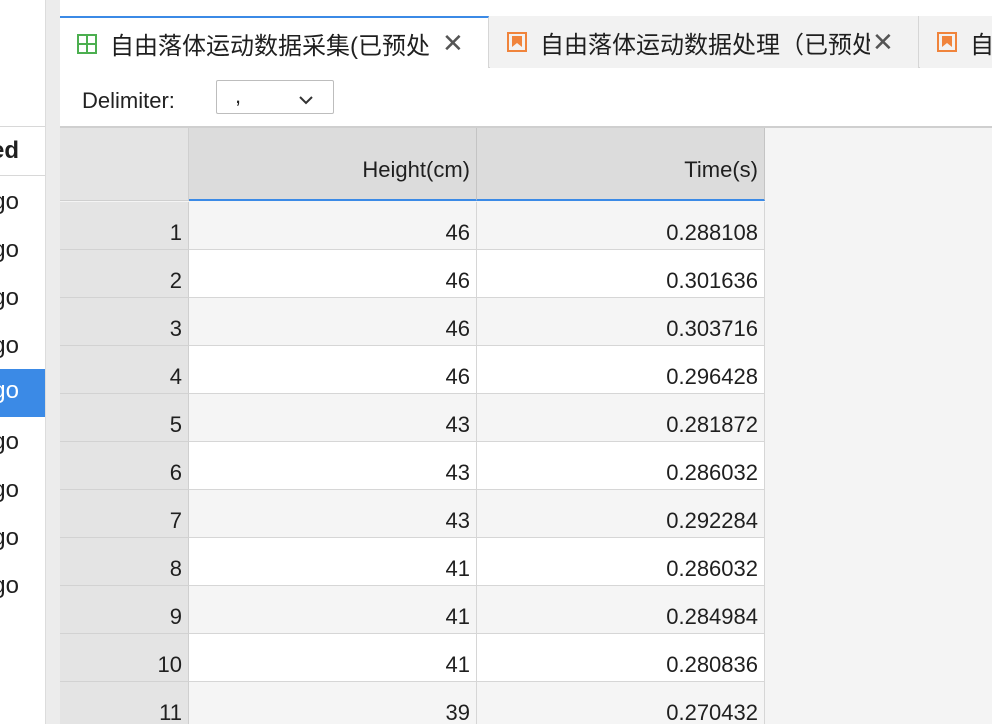 This screenshot has width=992, height=724. I want to click on sidebar: ed go go go go go go go go go, so click(22, 362).